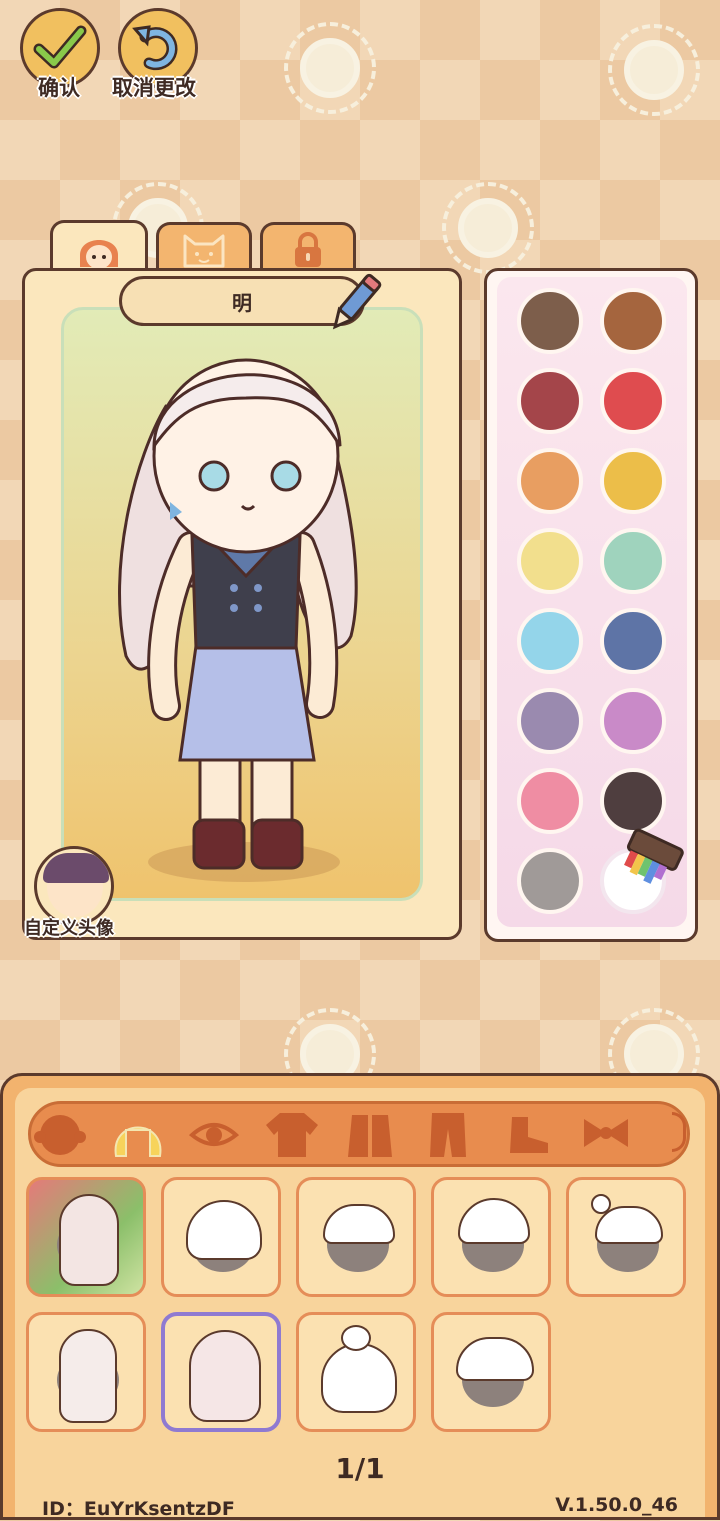 This screenshot has width=720, height=1521. Describe the element at coordinates (652, 857) in the screenshot. I see `custom-color-picker-icon` at that location.